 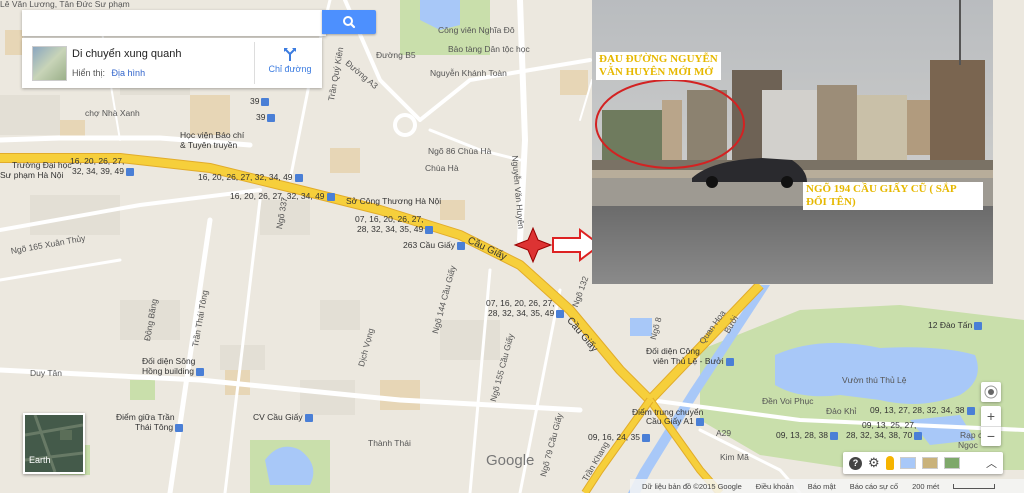 I want to click on bus-stop-label: Đối diện Công, so click(x=673, y=351).